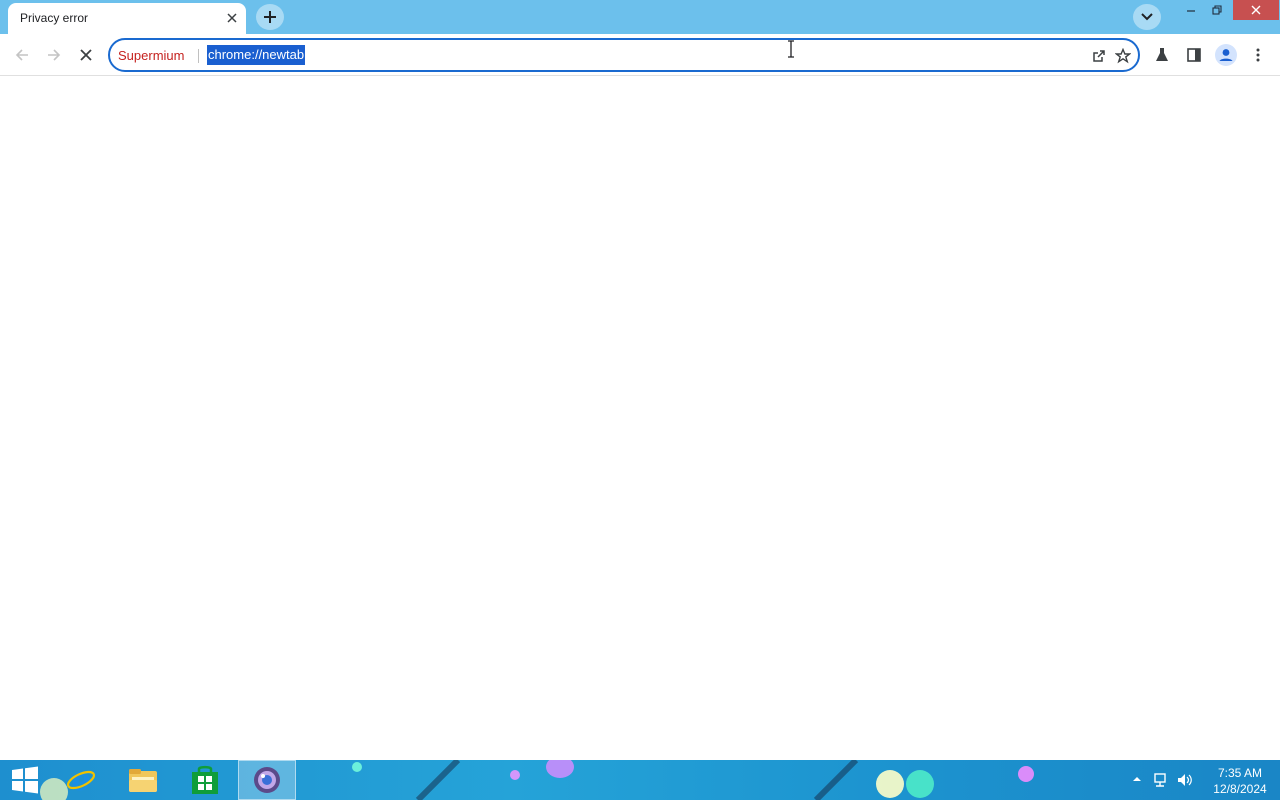  Describe the element at coordinates (1161, 780) in the screenshot. I see `network-icon` at that location.